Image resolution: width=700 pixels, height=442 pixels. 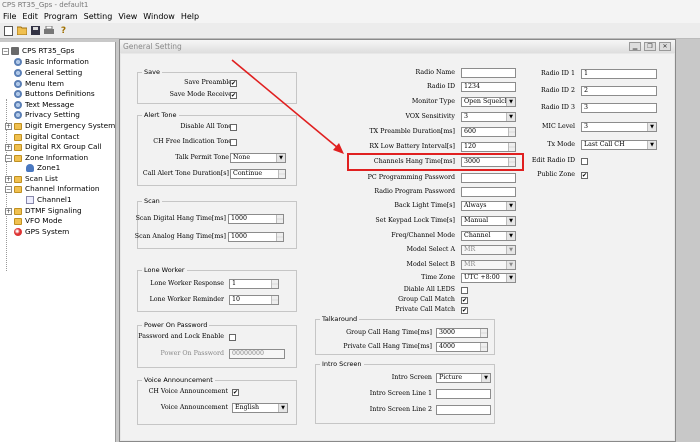 I want to click on disable-all-leds-checkbox, so click(x=464, y=290).